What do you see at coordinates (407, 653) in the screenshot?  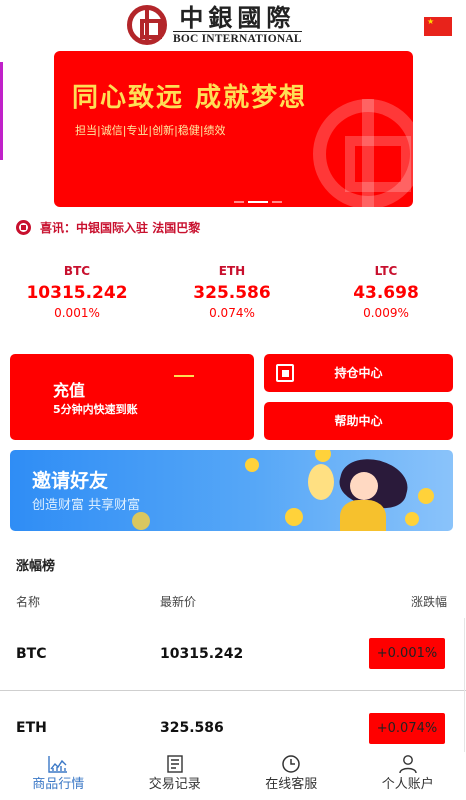 I see `row-change-badge: +0.001%` at bounding box center [407, 653].